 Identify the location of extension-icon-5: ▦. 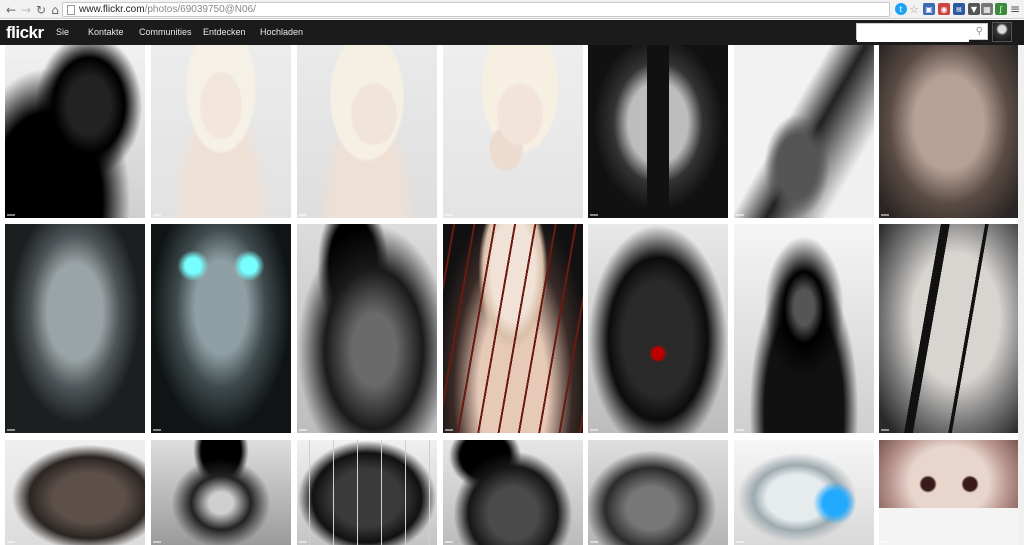
(987, 9).